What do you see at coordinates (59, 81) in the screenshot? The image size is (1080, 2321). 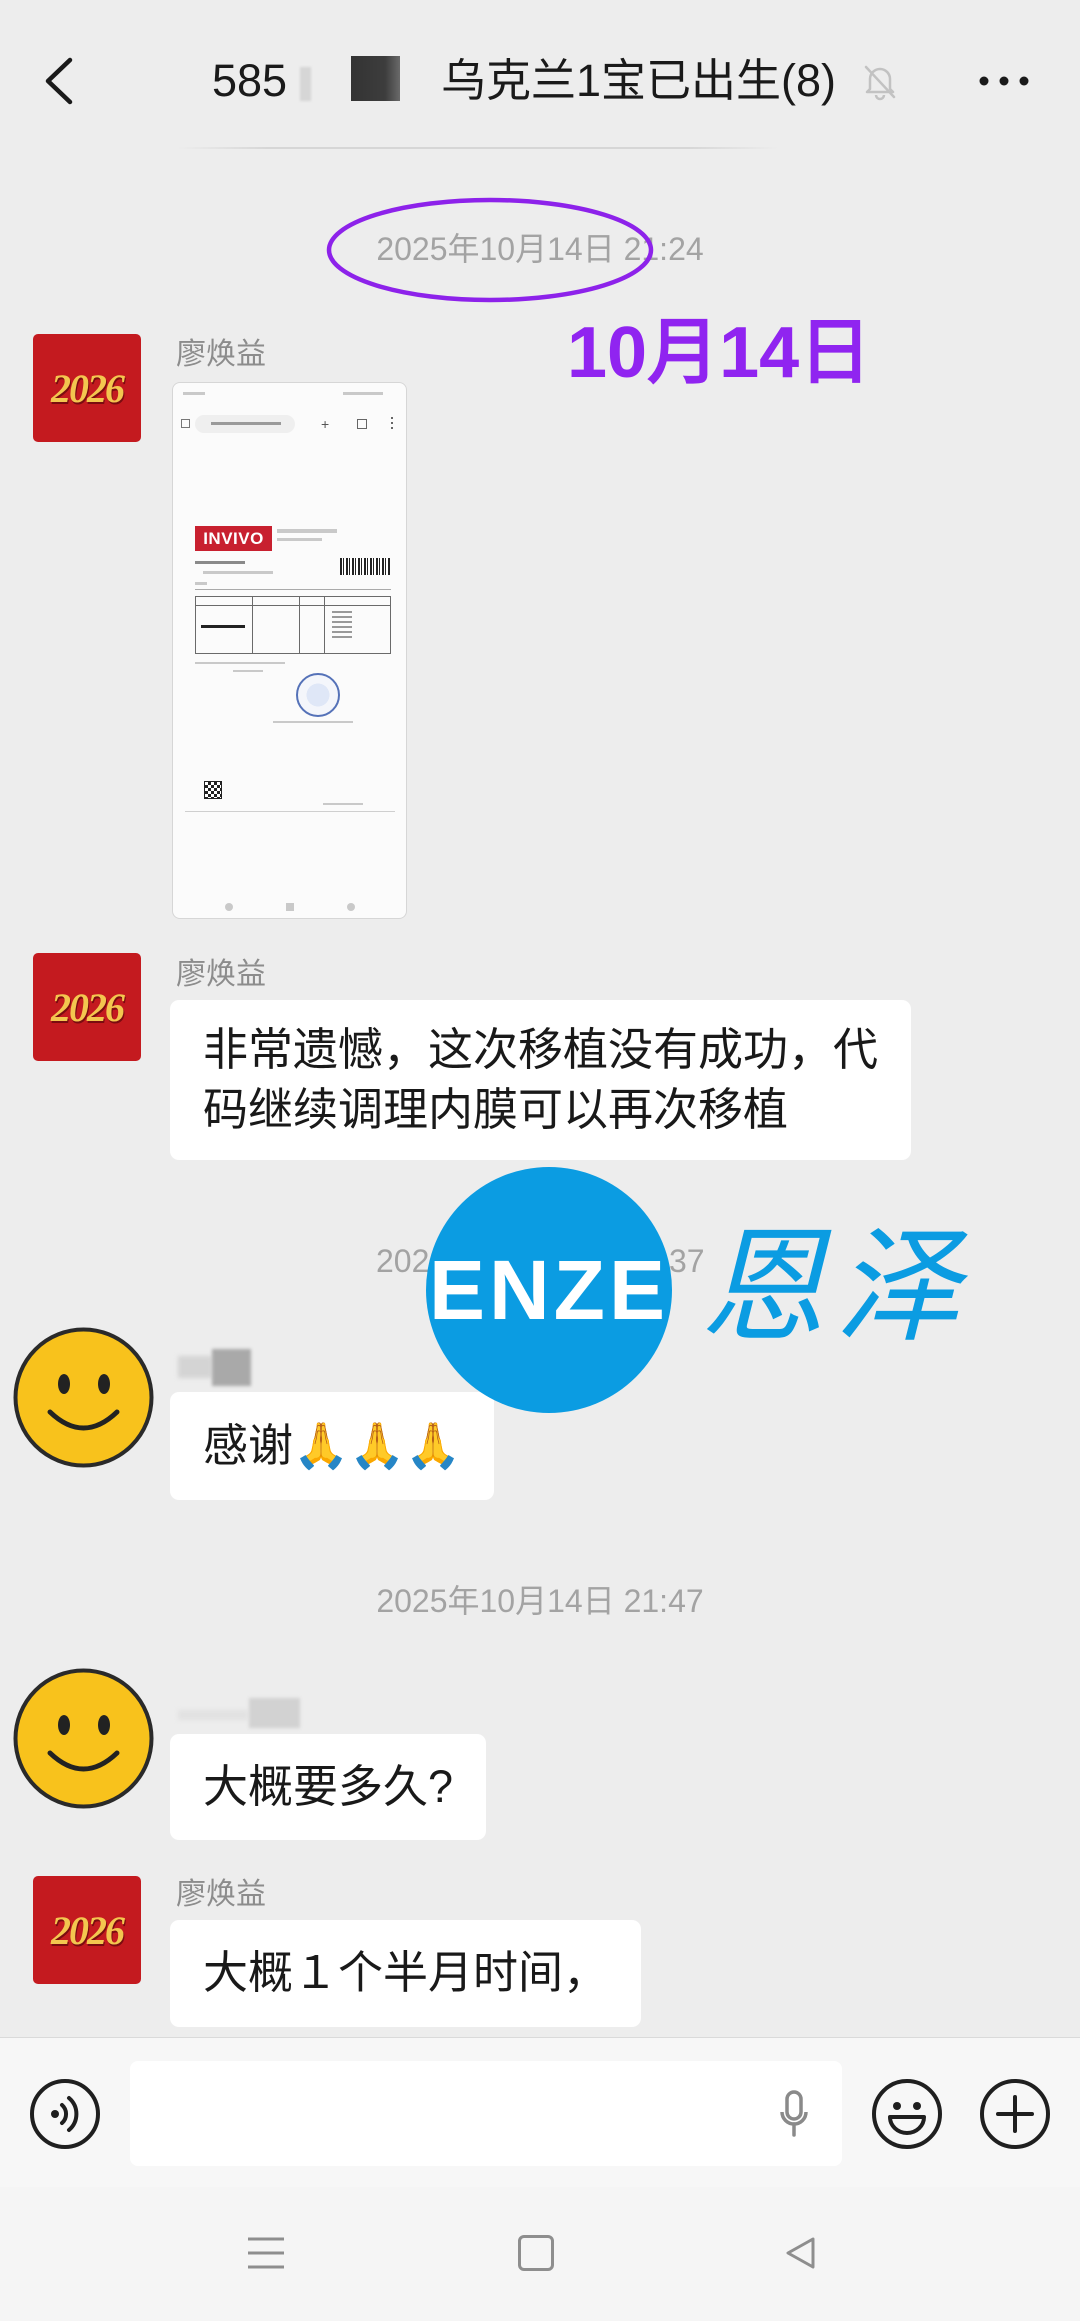 I see `chevron-left-icon` at bounding box center [59, 81].